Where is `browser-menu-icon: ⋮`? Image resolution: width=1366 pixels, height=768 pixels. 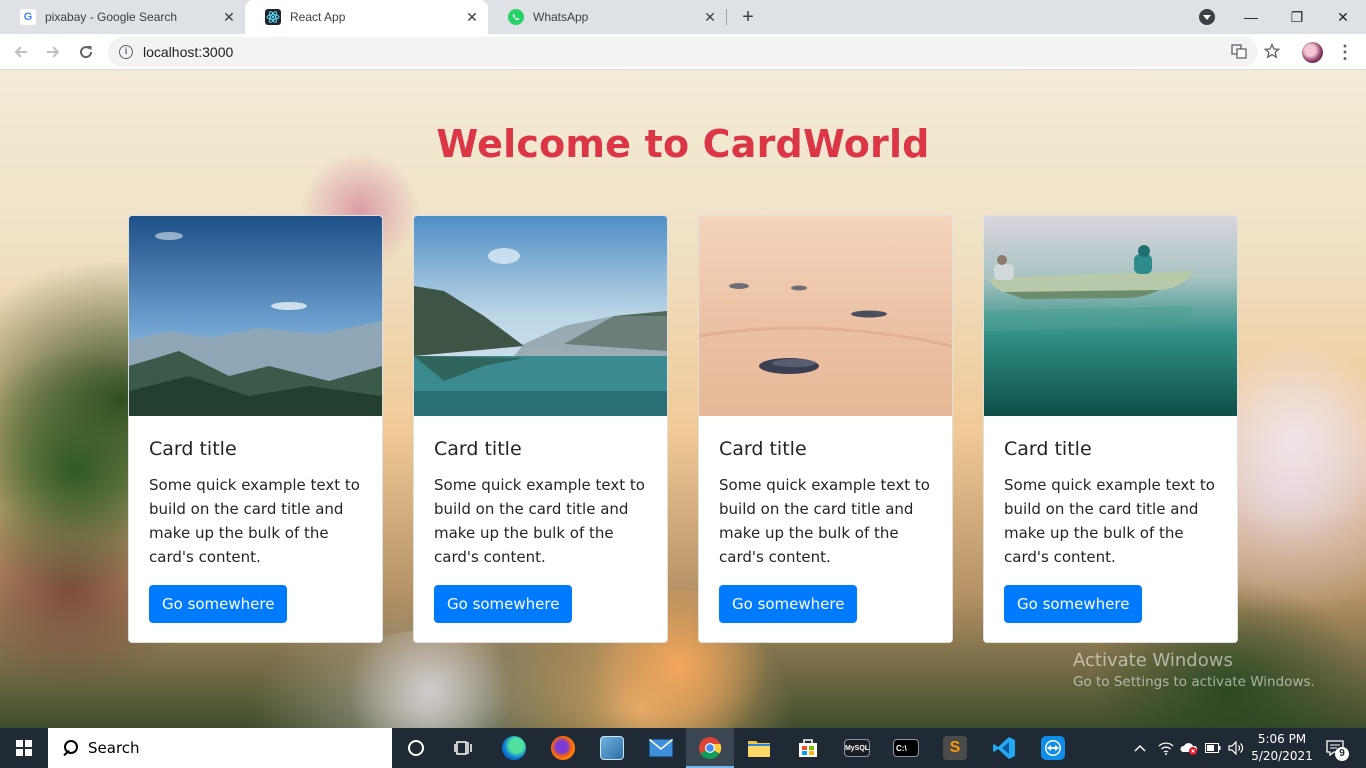 browser-menu-icon: ⋮ is located at coordinates (1345, 52).